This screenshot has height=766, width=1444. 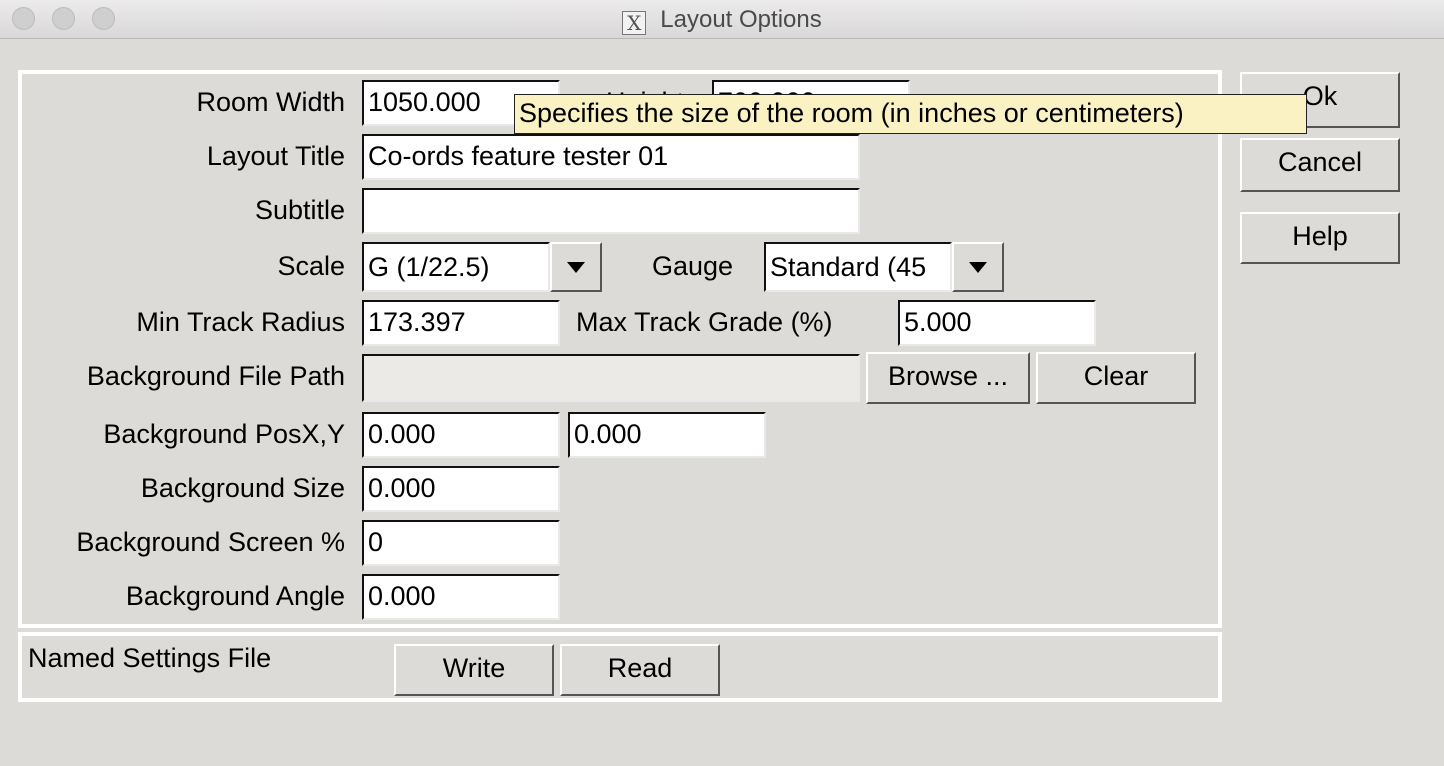 I want to click on read-button: Read, so click(x=640, y=670).